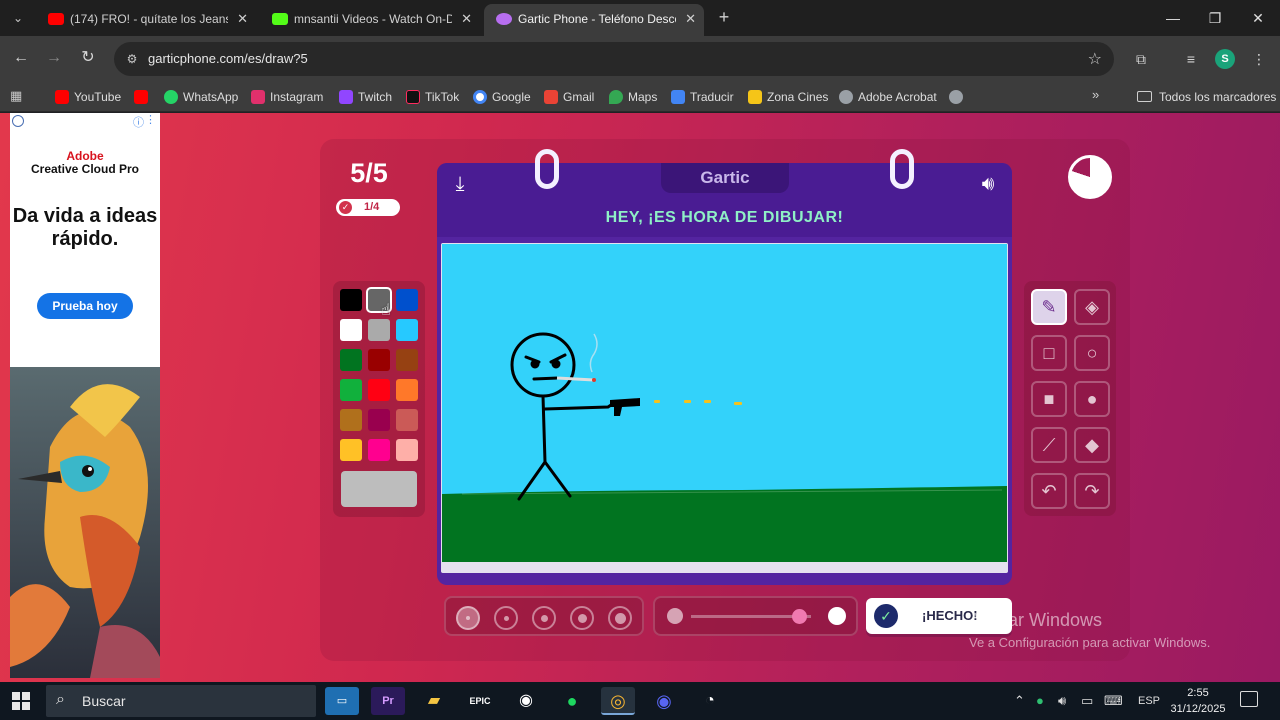 The height and width of the screenshot is (720, 1280). Describe the element at coordinates (614, 59) in the screenshot. I see `address-bar: ⚙ garticphone.com/es/draw?5 ☆` at that location.